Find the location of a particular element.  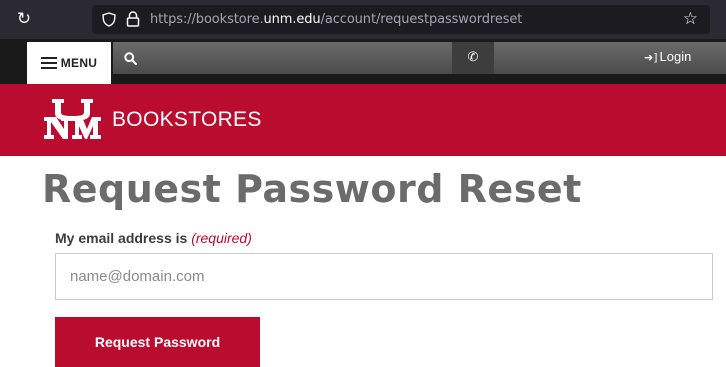

reload-icon: ↻ is located at coordinates (24, 19).